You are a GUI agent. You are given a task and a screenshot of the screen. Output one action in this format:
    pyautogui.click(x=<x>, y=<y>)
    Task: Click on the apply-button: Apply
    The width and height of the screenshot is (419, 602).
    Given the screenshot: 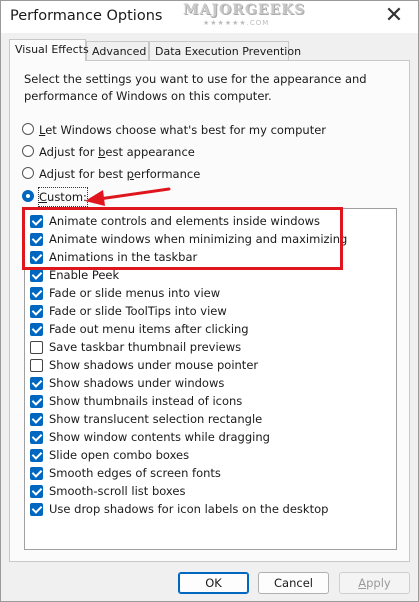 What is the action you would take?
    pyautogui.click(x=374, y=583)
    